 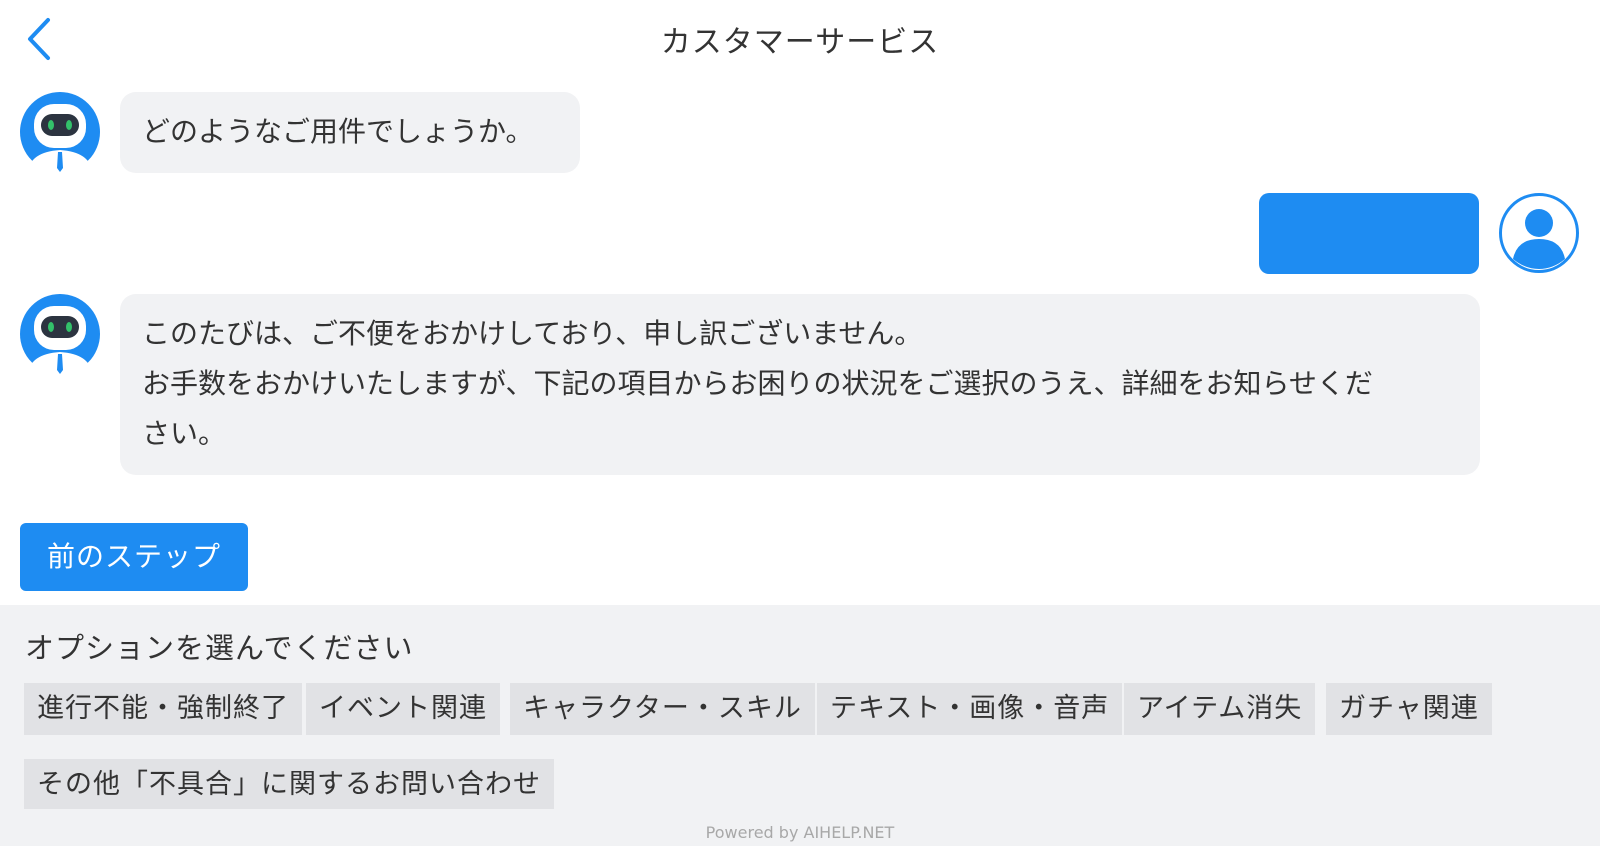 What do you see at coordinates (532, 333) in the screenshot?
I see `bot-message-text-line: このたびは、ご不便をおかけしており、申し訳ございません。` at bounding box center [532, 333].